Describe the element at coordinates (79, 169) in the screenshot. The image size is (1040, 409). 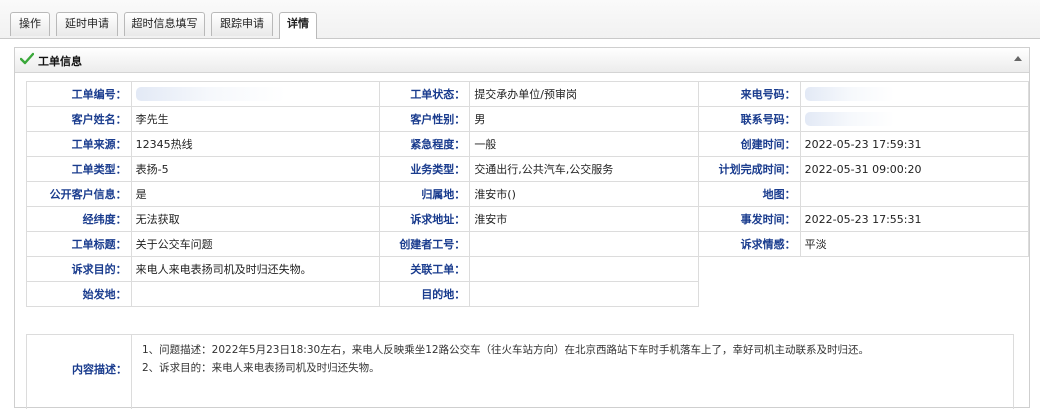
I see `field-label: 工单类型：` at that location.